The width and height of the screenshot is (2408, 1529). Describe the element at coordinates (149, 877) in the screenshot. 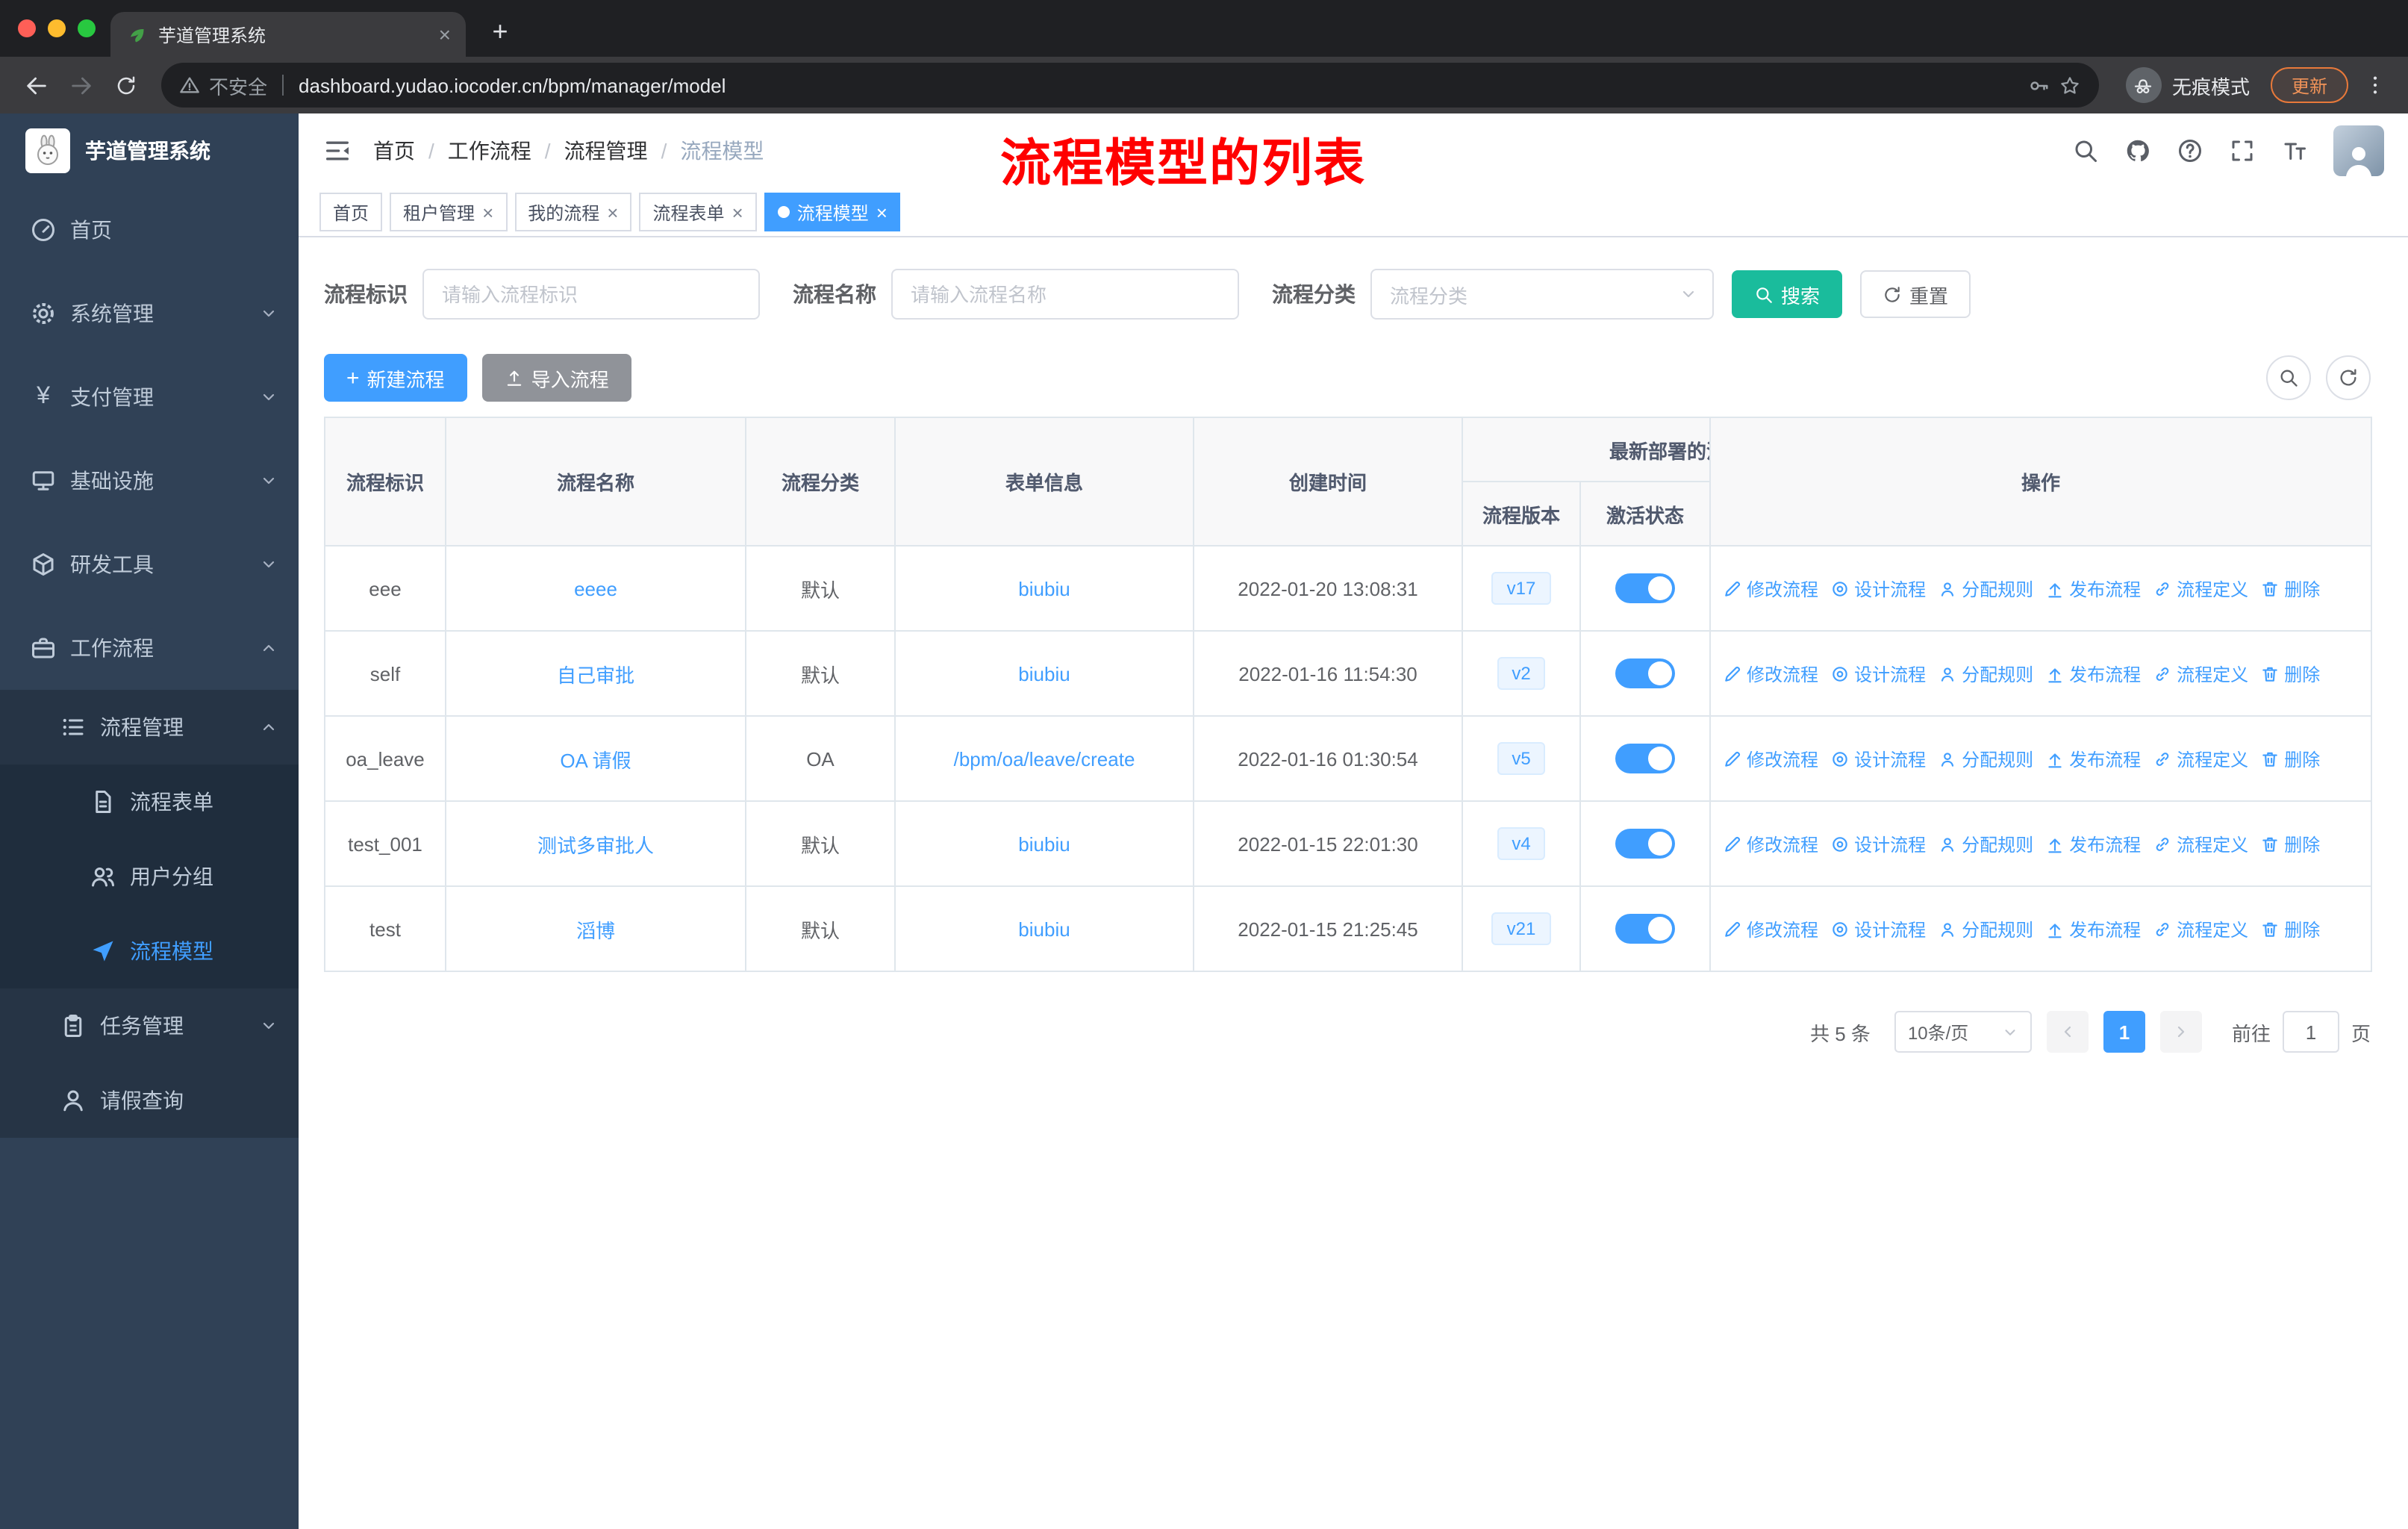

I see `sidebar-item-user-group: 用户分组` at that location.